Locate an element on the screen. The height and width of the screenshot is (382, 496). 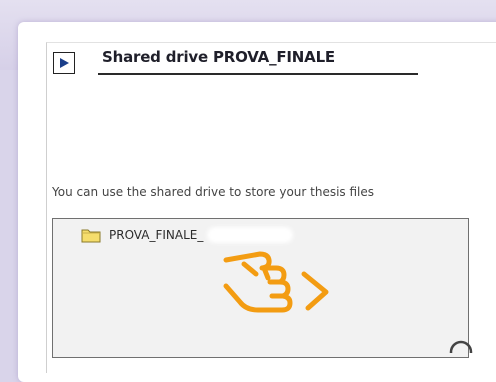
header-row is located at coordinates (64, 63).